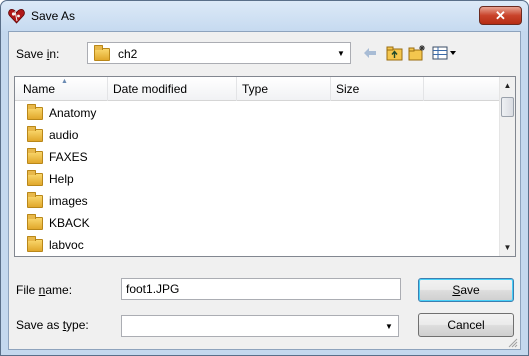  What do you see at coordinates (64, 81) in the screenshot?
I see `sort-arrow-icon: ▲` at bounding box center [64, 81].